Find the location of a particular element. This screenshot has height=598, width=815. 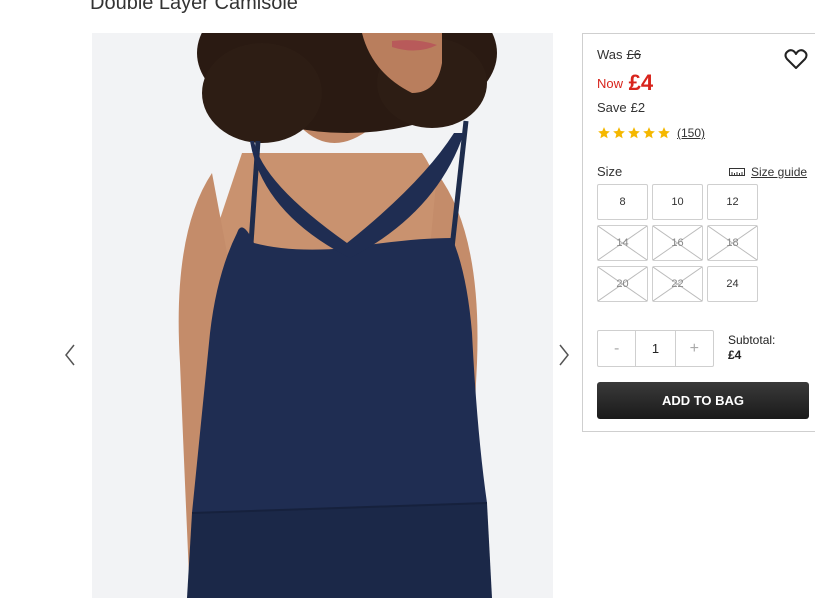

ruler-icon is located at coordinates (737, 172).